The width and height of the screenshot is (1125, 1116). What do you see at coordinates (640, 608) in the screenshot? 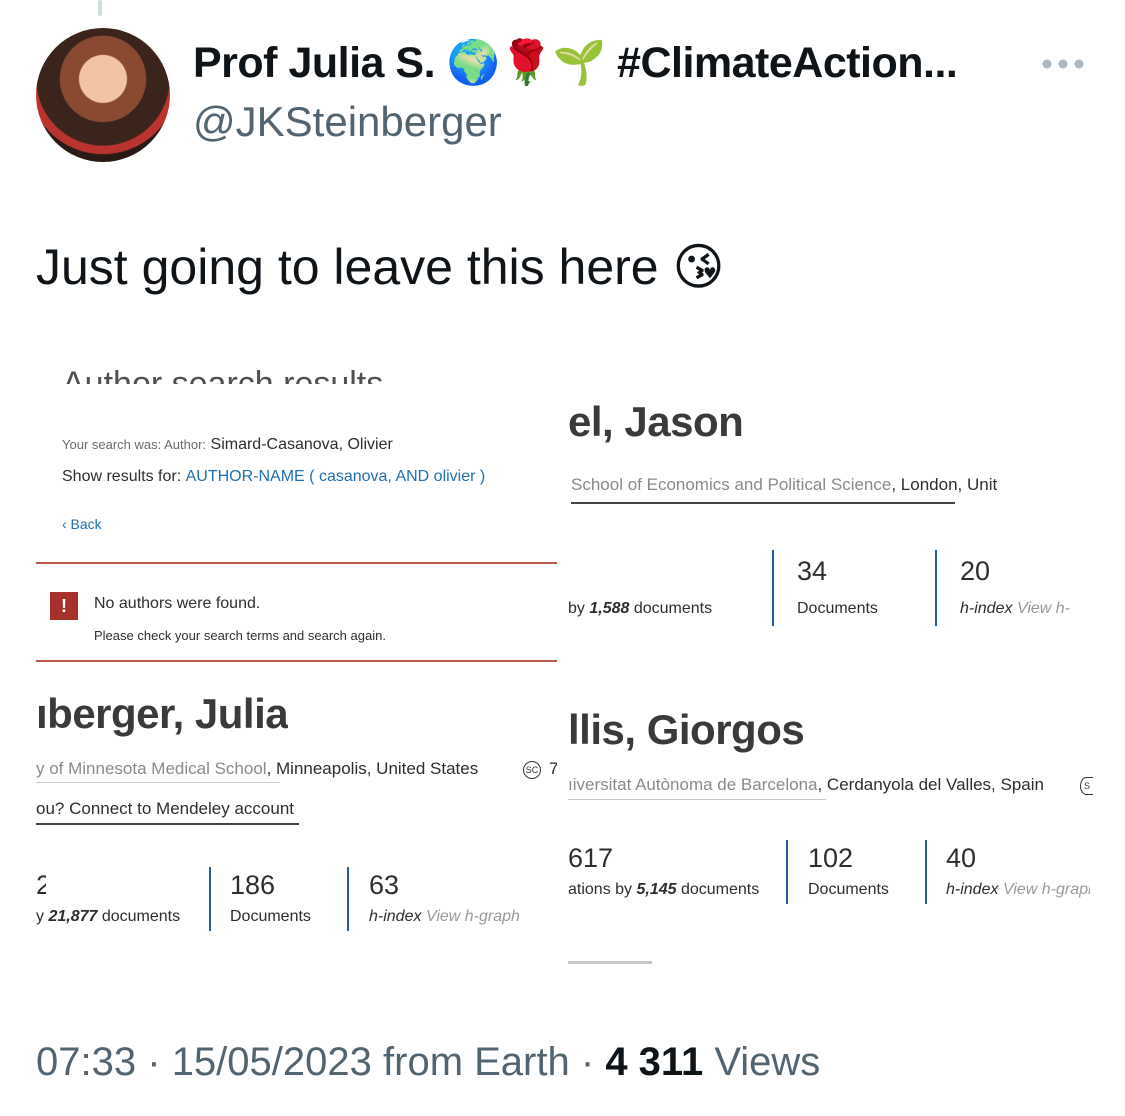
I see `citations-label: by 1,588 documents` at bounding box center [640, 608].